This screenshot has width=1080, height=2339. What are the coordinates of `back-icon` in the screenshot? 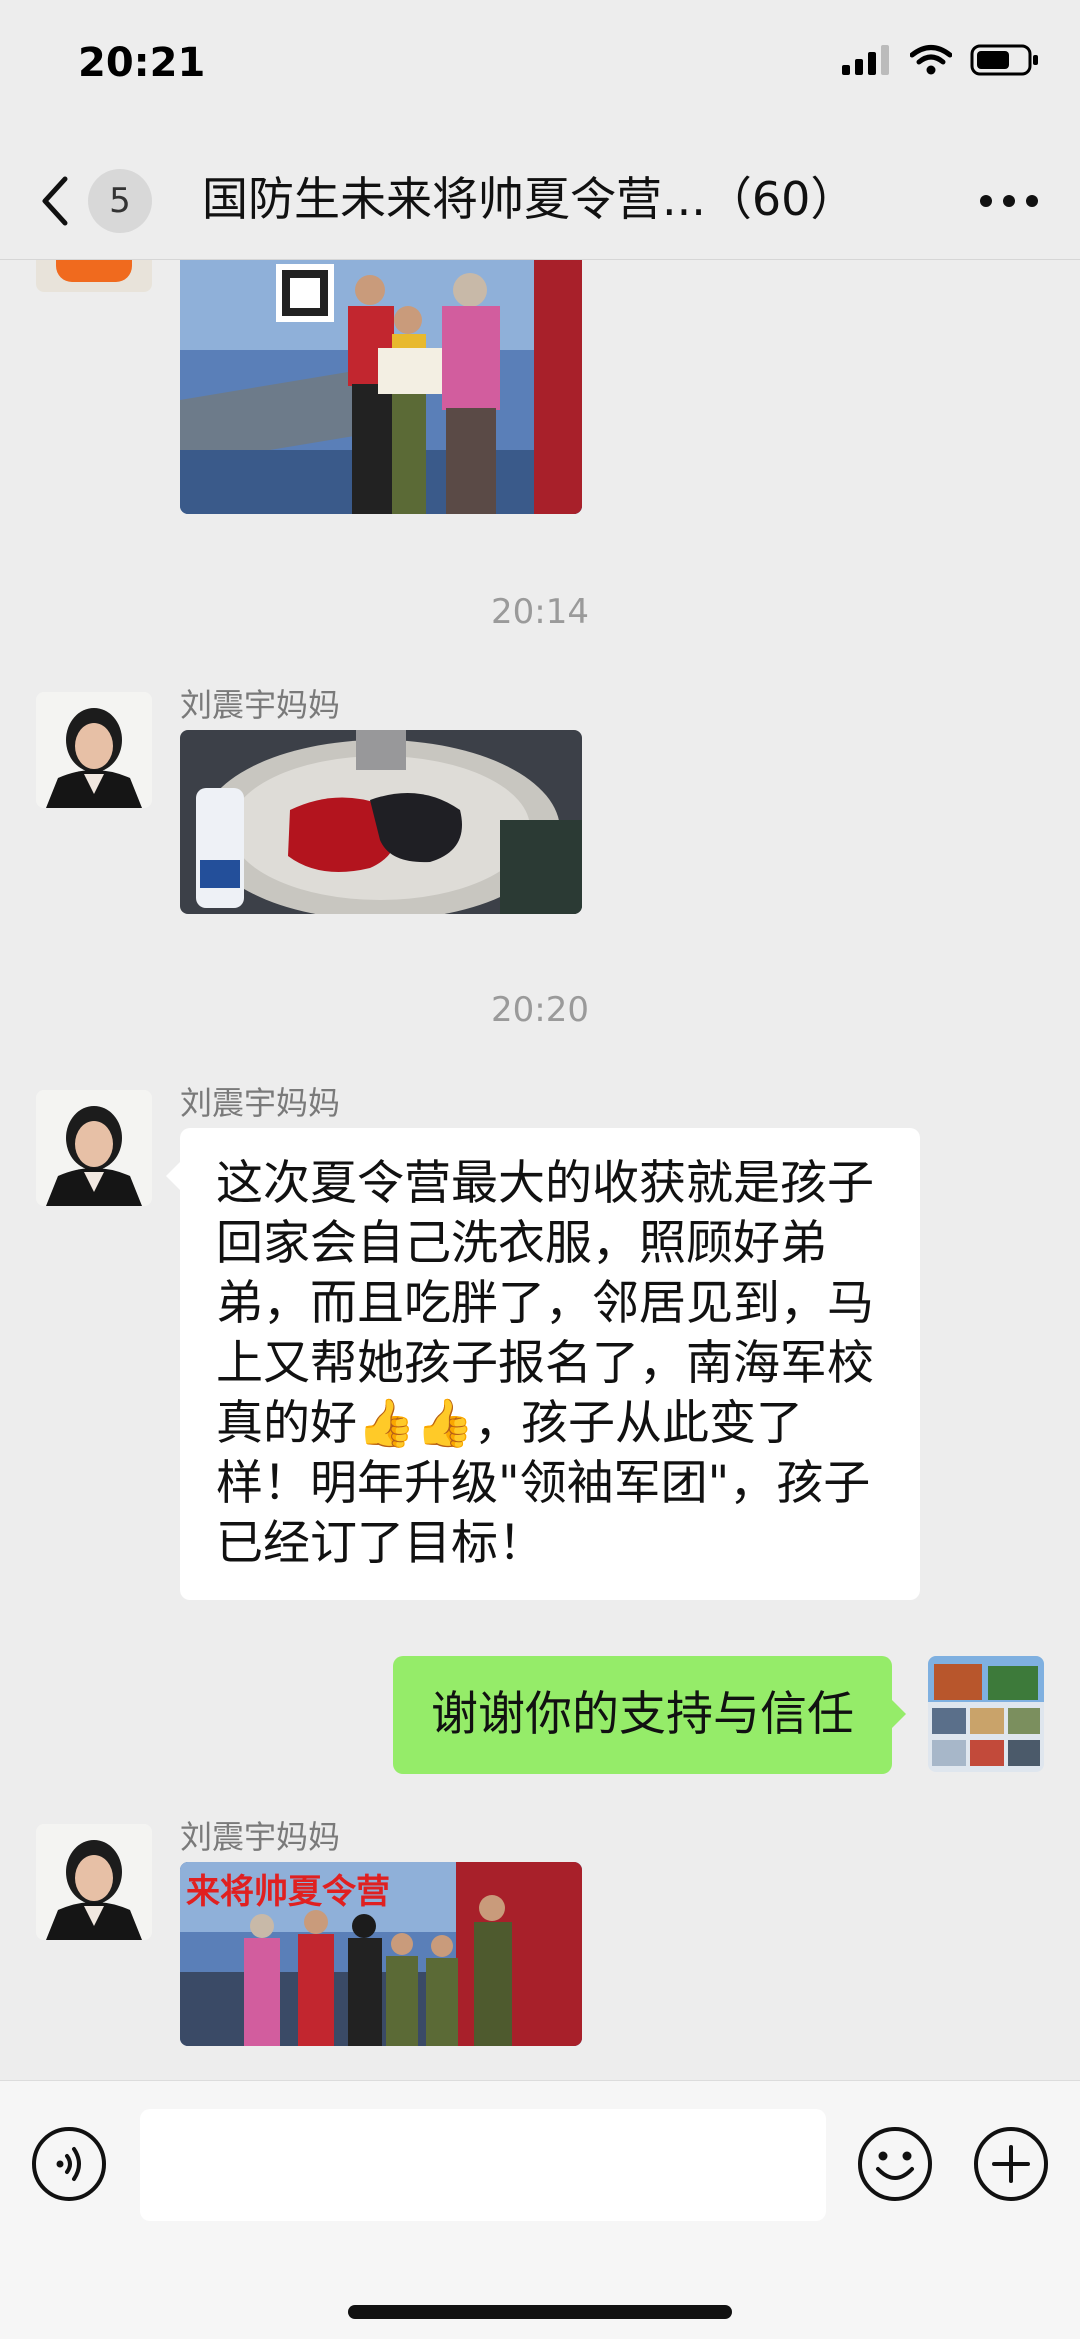 It's located at (55, 201).